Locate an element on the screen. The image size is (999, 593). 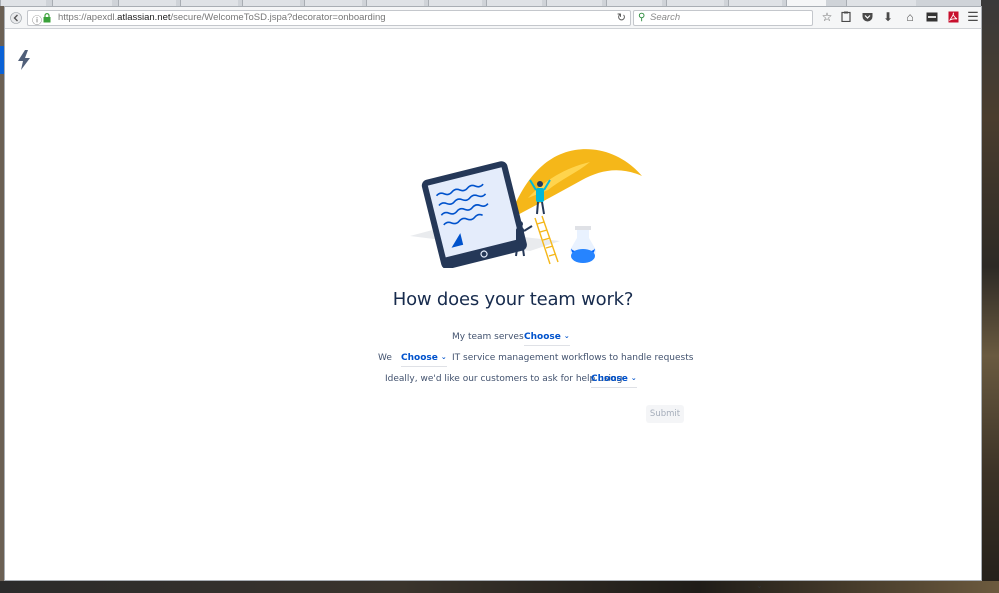
download-icon: ⬇ is located at coordinates (888, 17).